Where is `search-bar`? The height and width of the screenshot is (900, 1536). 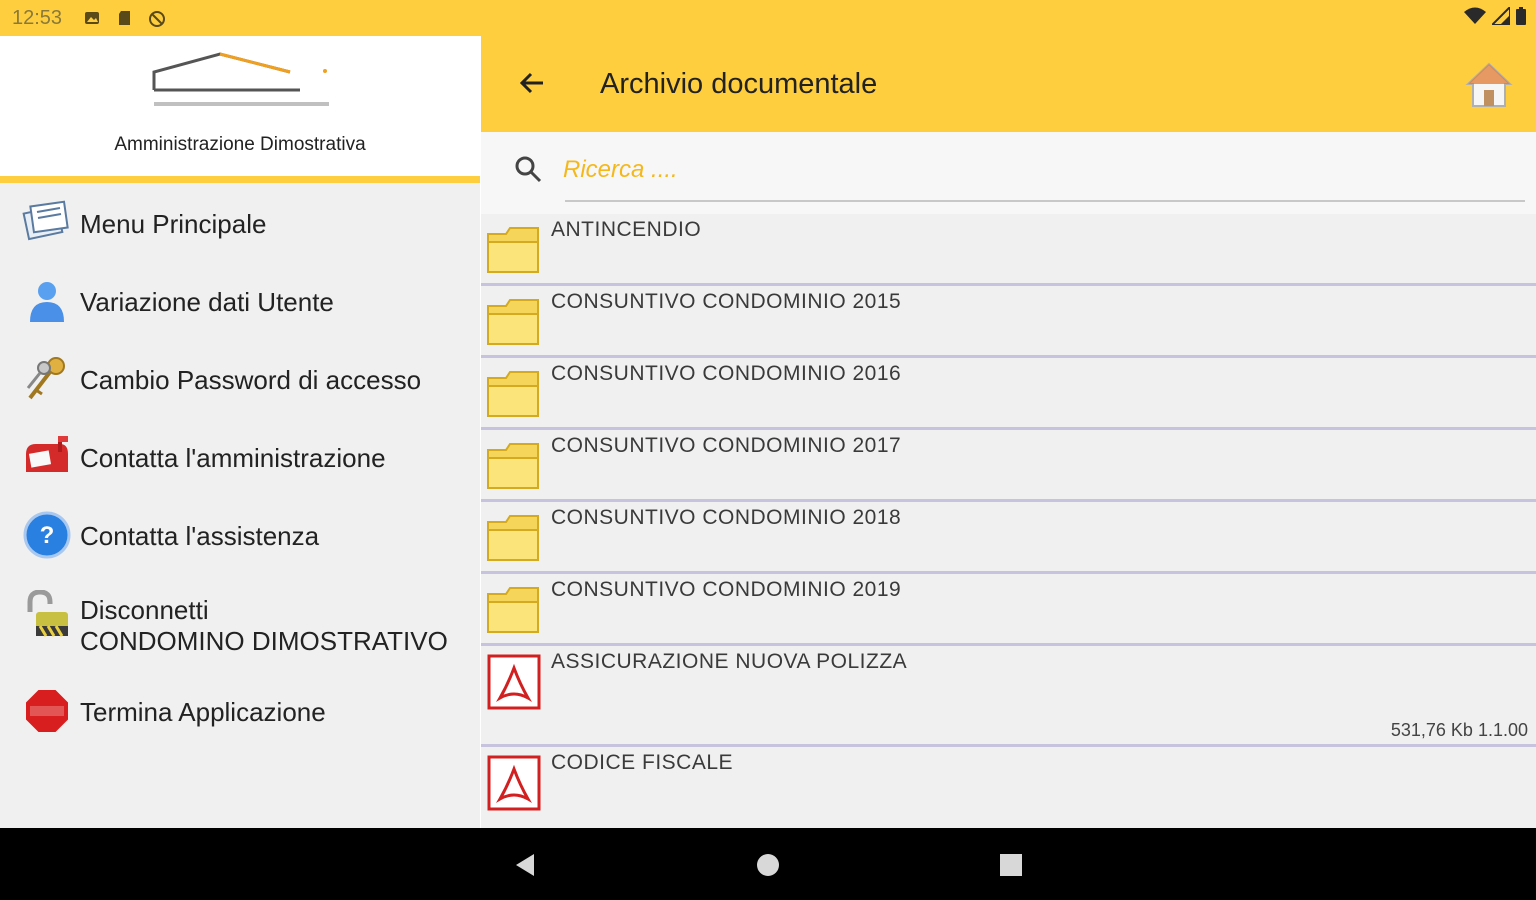
search-bar is located at coordinates (1008, 173).